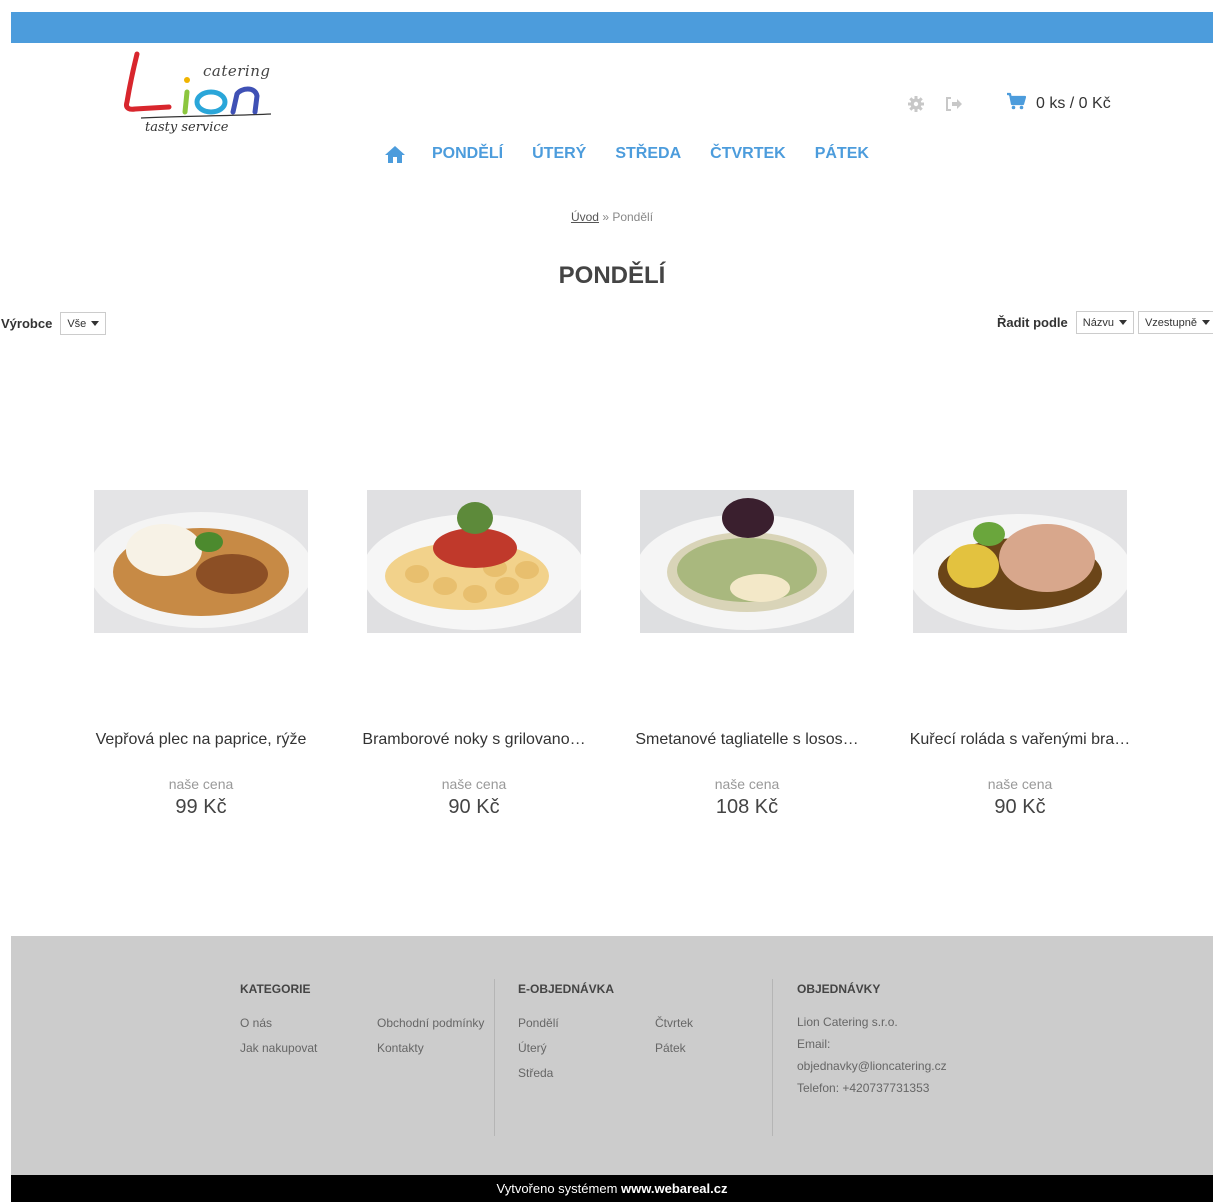 The width and height of the screenshot is (1213, 1202). Describe the element at coordinates (1073, 103) in the screenshot. I see `cart-text: 0 ks / 0 Kč` at that location.